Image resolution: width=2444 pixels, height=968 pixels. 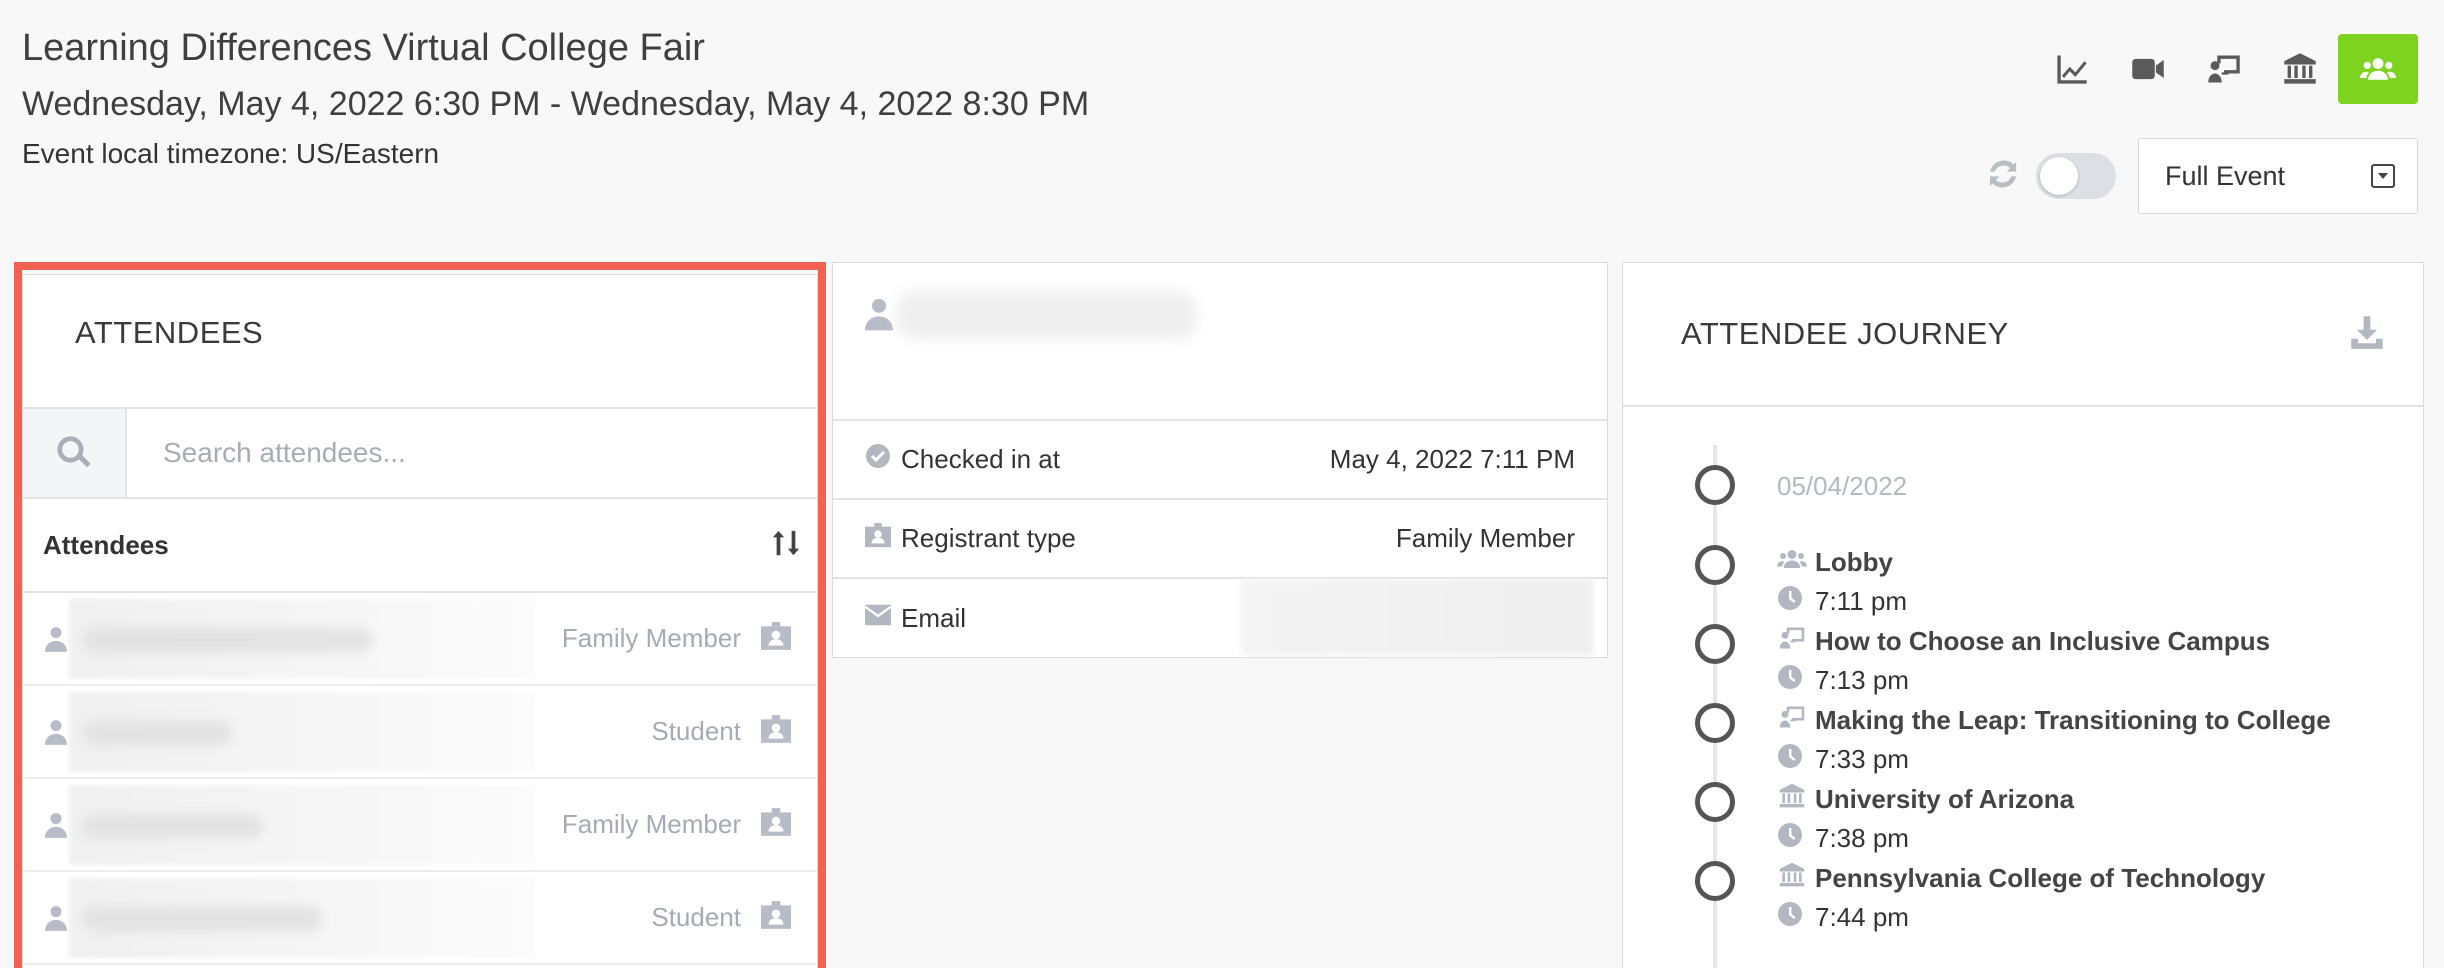 What do you see at coordinates (882, 459) in the screenshot?
I see `check-circle-icon` at bounding box center [882, 459].